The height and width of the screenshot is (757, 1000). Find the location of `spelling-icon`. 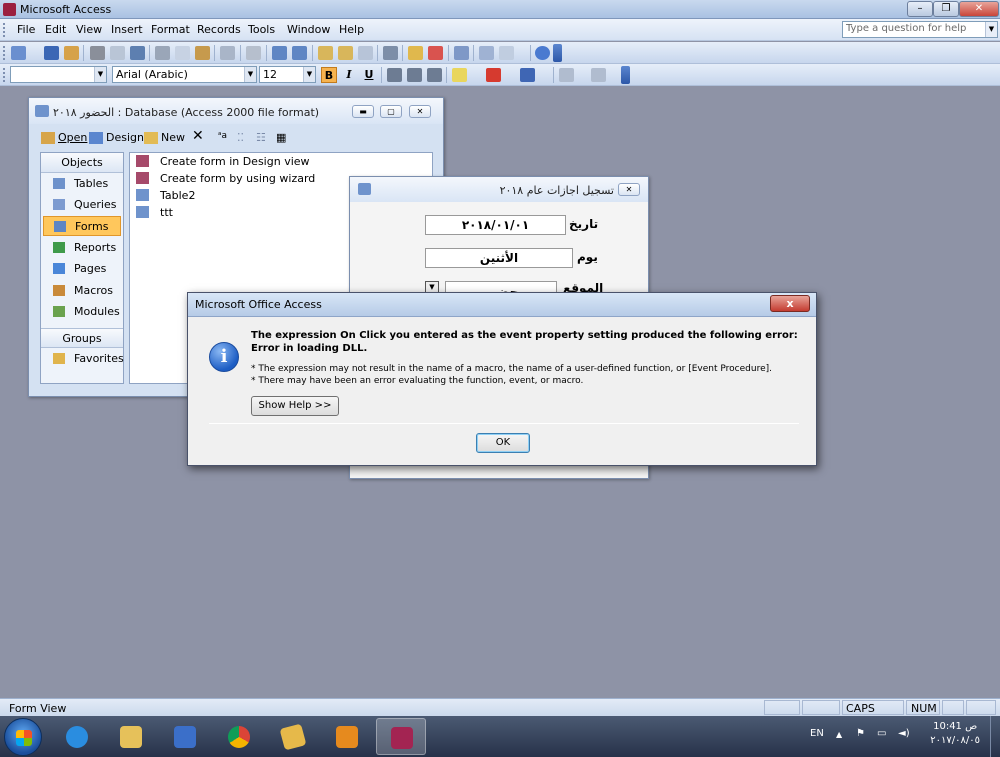

spelling-icon is located at coordinates (137, 53).